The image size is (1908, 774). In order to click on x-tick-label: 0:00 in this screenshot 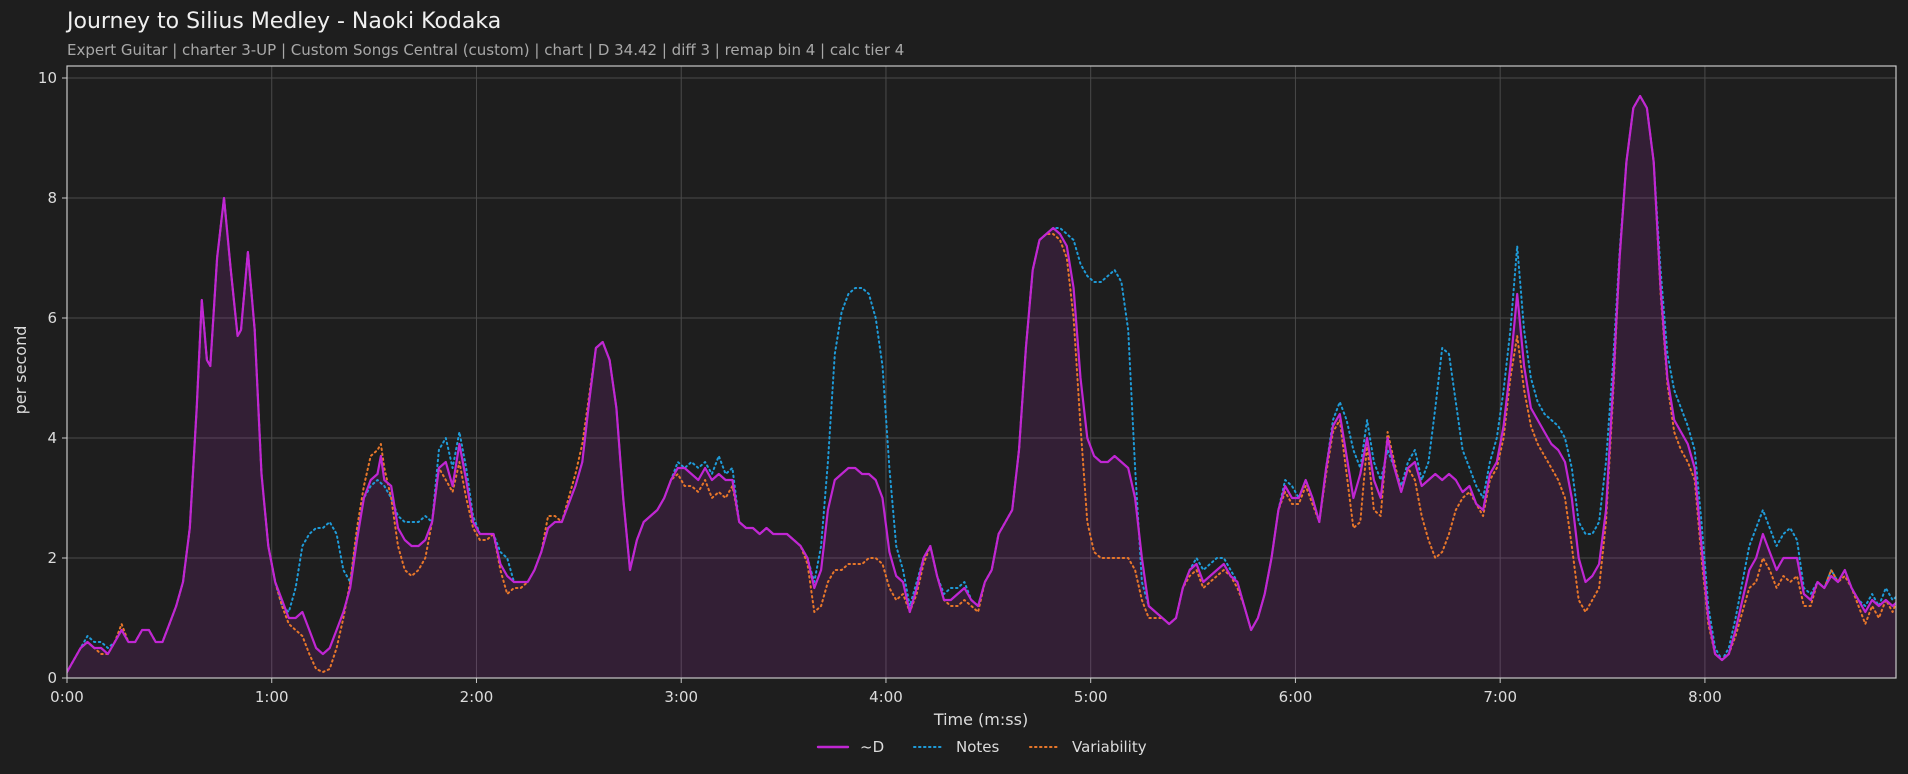, I will do `click(67, 697)`.